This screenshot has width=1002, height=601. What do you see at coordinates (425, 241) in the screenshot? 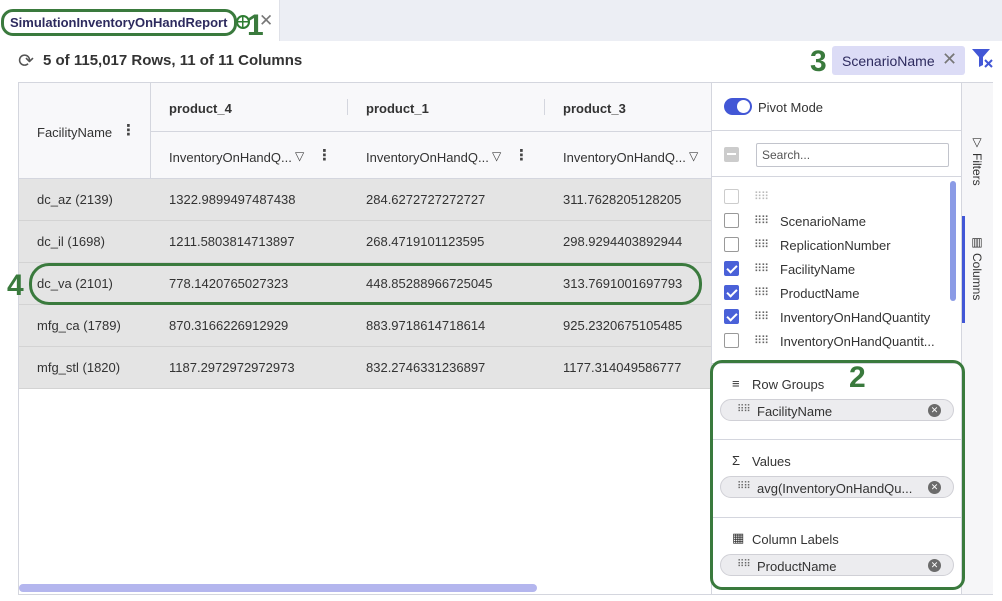
I see `value-cell: 268.4719101123595` at bounding box center [425, 241].